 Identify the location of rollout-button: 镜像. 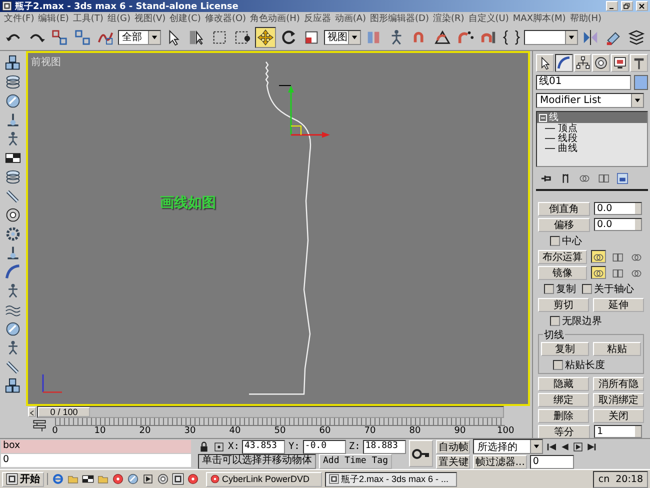
(562, 273).